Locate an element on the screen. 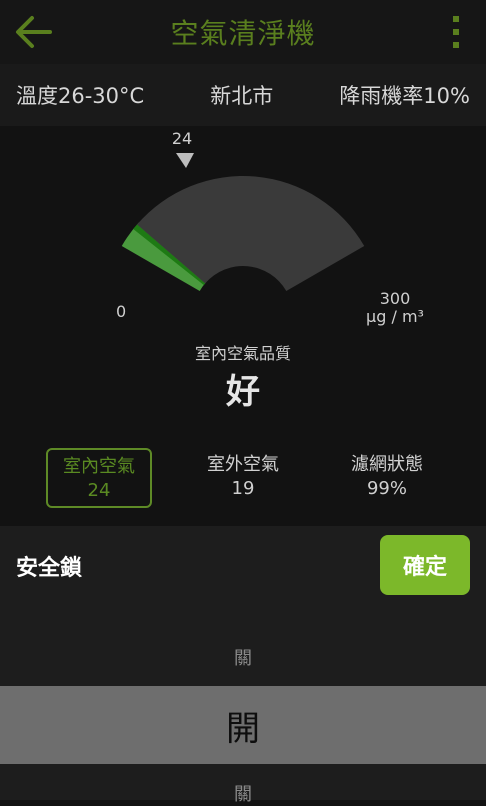 This screenshot has height=806, width=486. stat-filter-status: 濾網狀態 99% is located at coordinates (387, 478).